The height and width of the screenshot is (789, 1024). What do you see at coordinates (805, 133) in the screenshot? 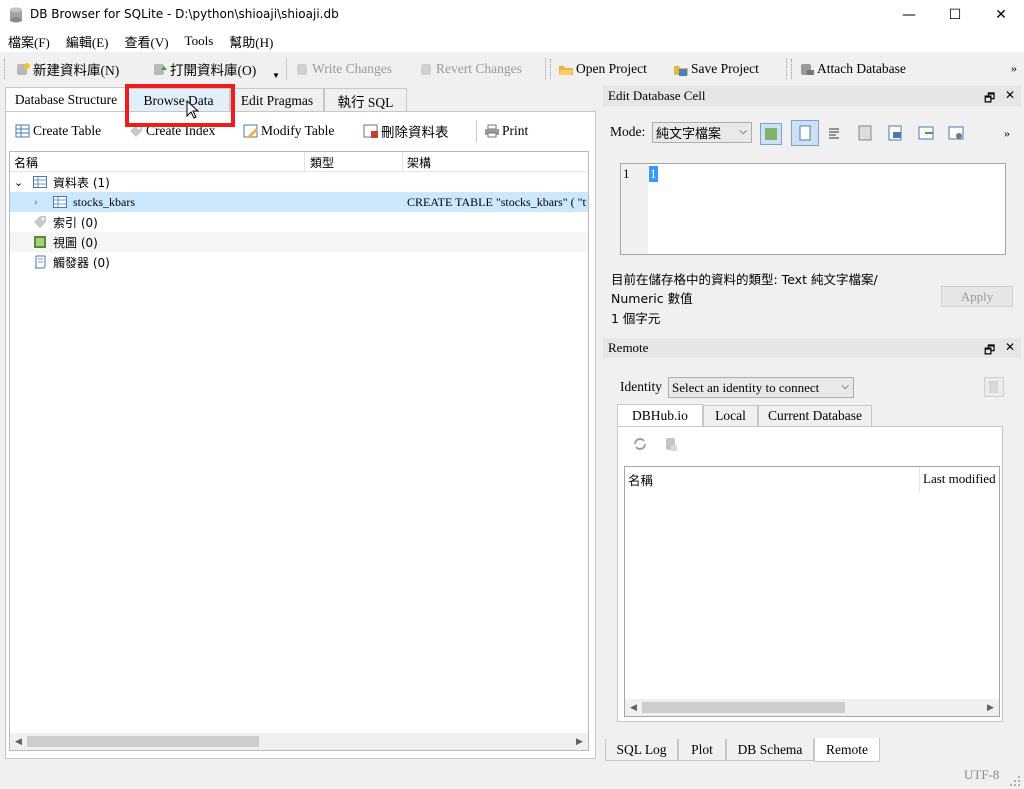
I see `text-mode-icon` at bounding box center [805, 133].